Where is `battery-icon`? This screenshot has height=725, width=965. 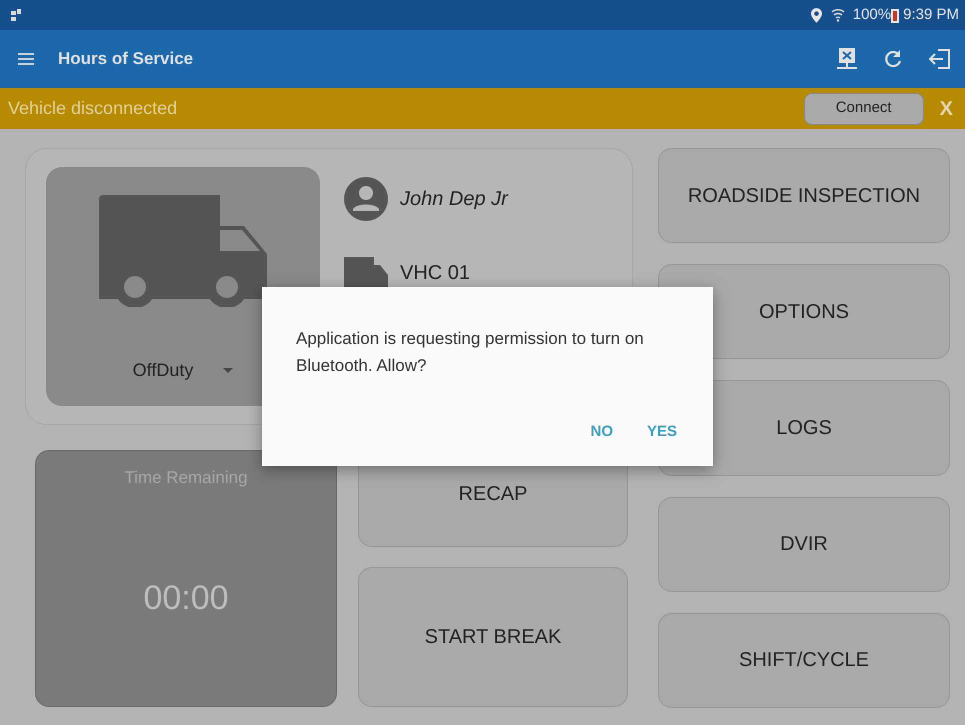 battery-icon is located at coordinates (895, 15).